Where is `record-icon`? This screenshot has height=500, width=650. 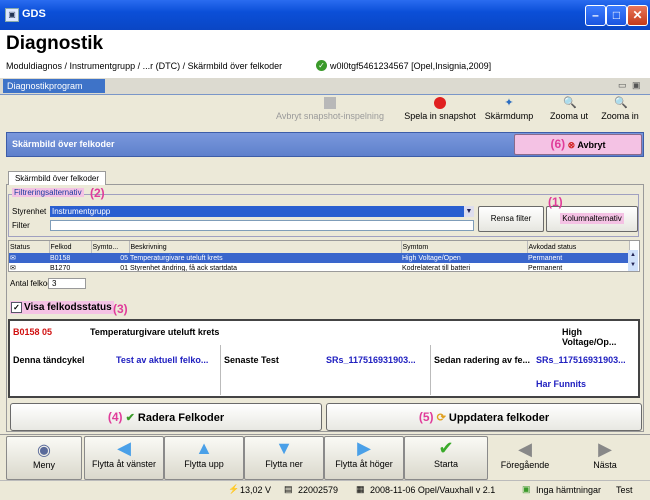 record-icon is located at coordinates (440, 103).